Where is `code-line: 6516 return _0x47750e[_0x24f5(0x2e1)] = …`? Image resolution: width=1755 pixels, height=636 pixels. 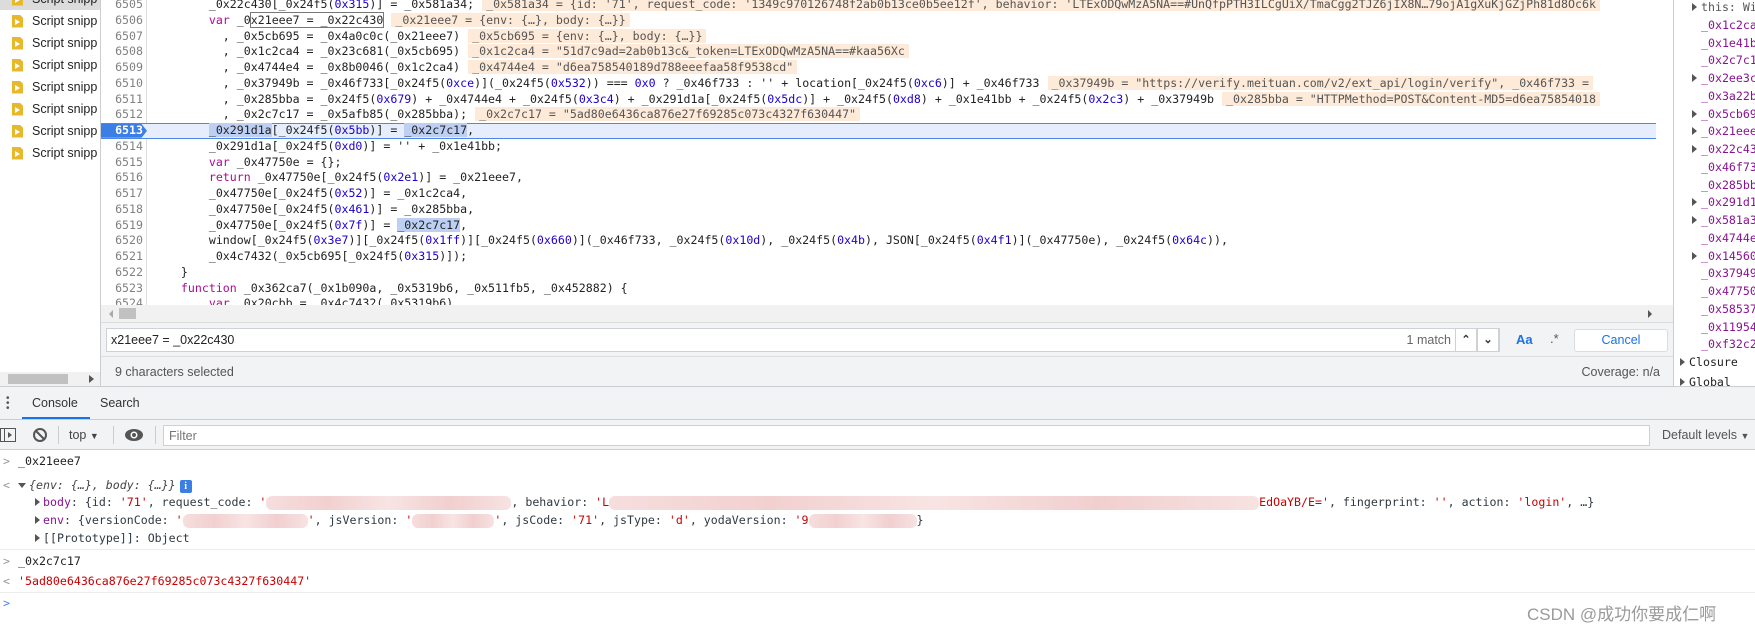 code-line: 6516 return _0x47750e[_0x24f5(0x2e1)] = … is located at coordinates (878, 178).